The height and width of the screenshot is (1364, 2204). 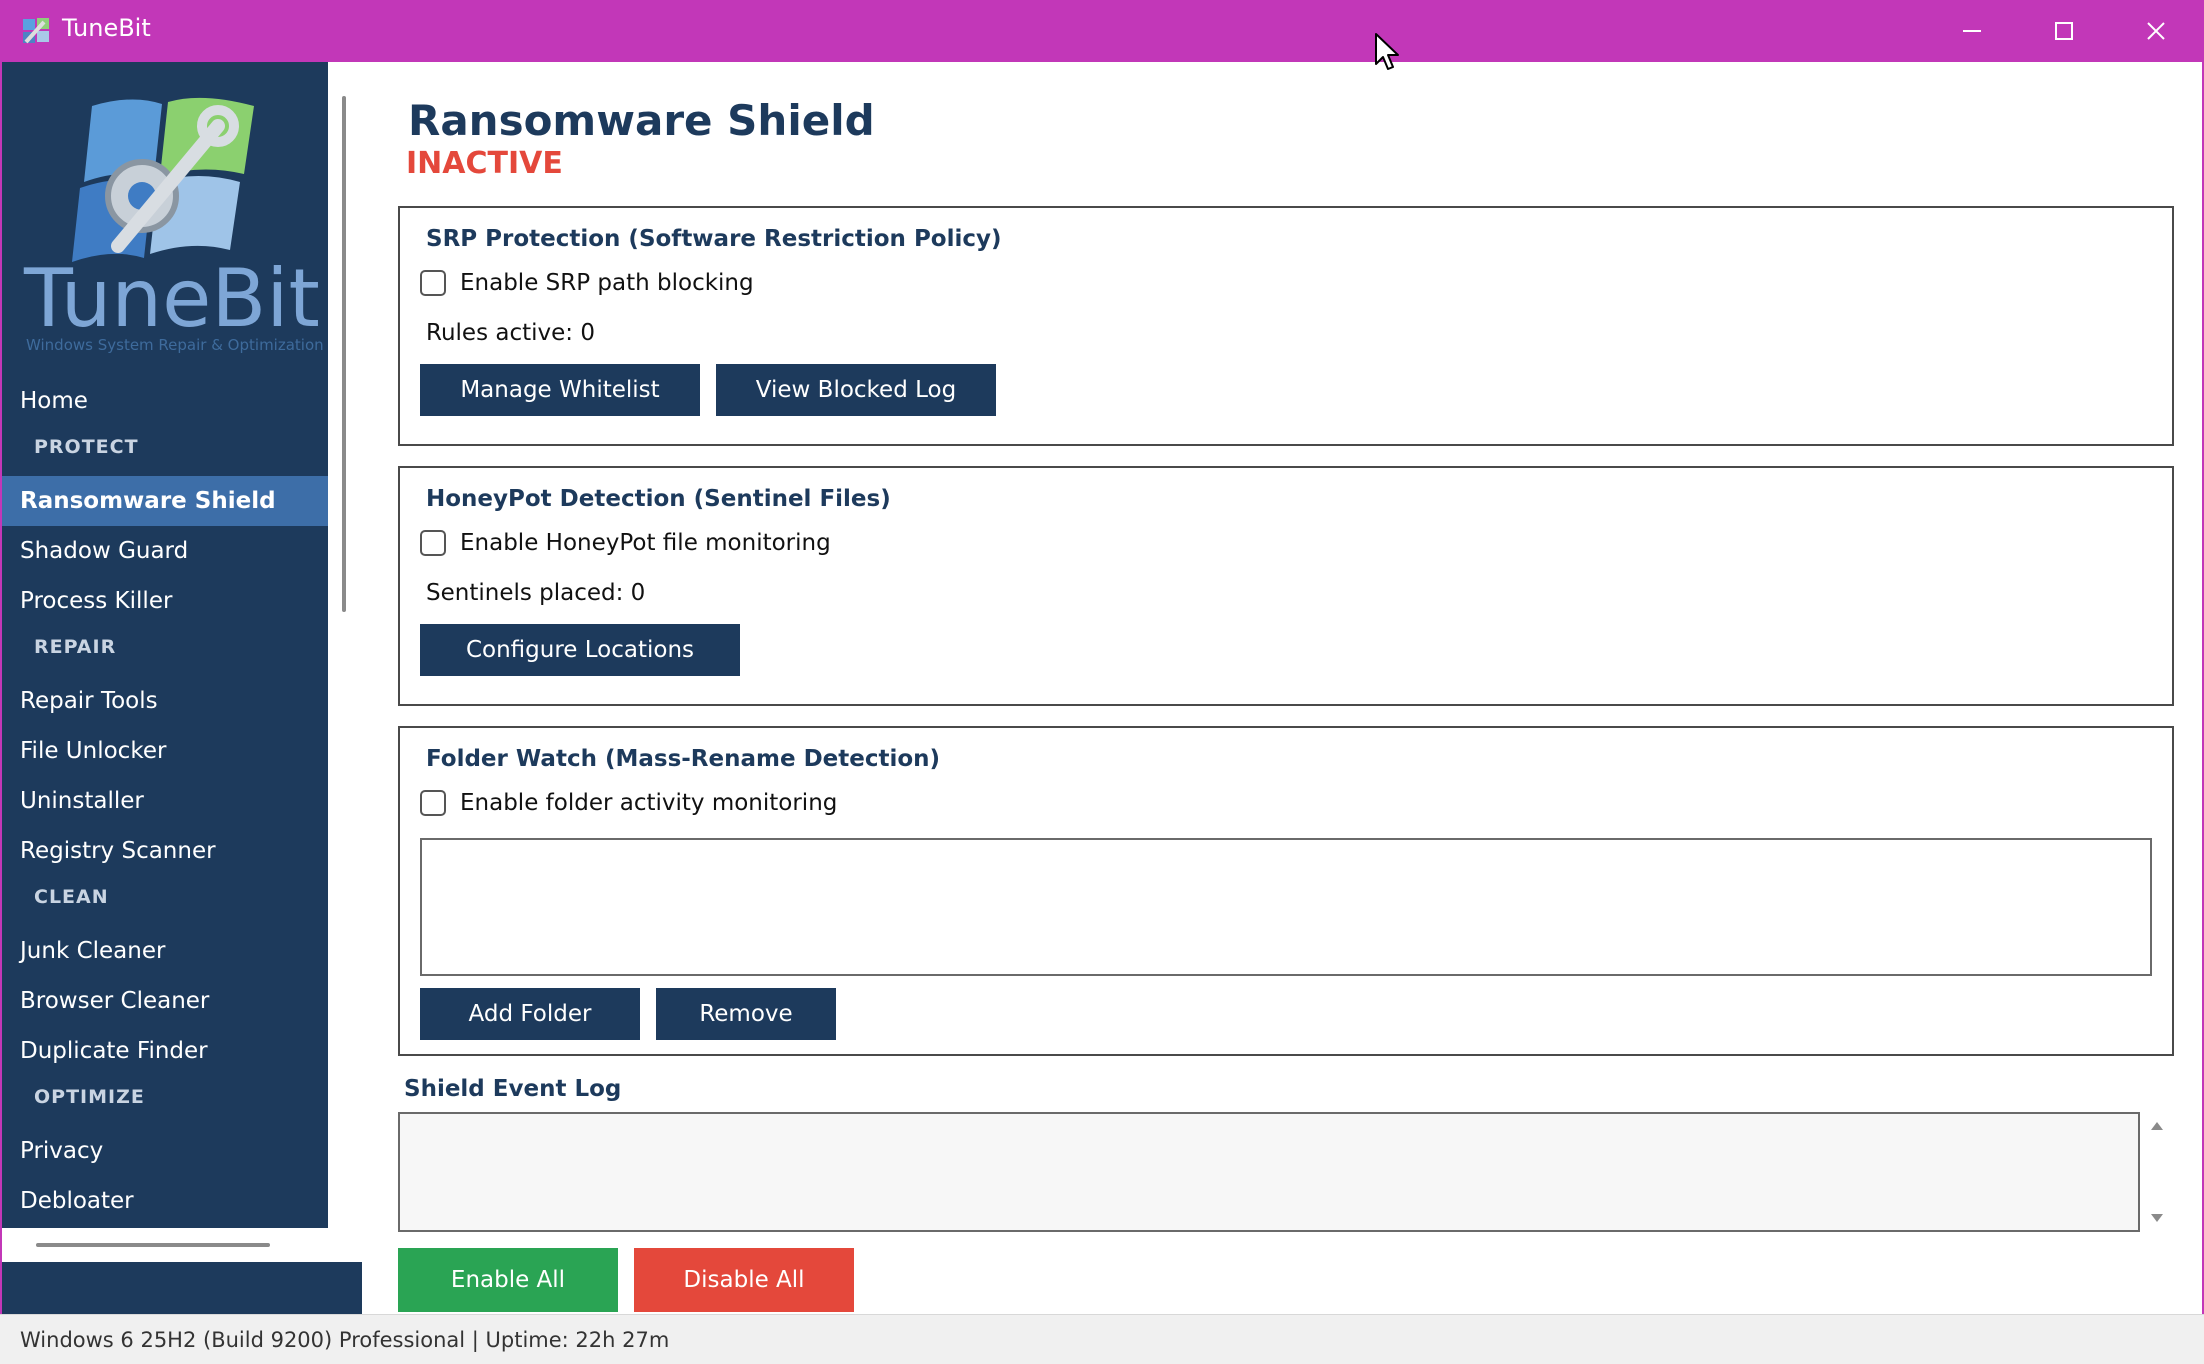 I want to click on sidebar-horizontal-scrollbar, so click(x=153, y=1245).